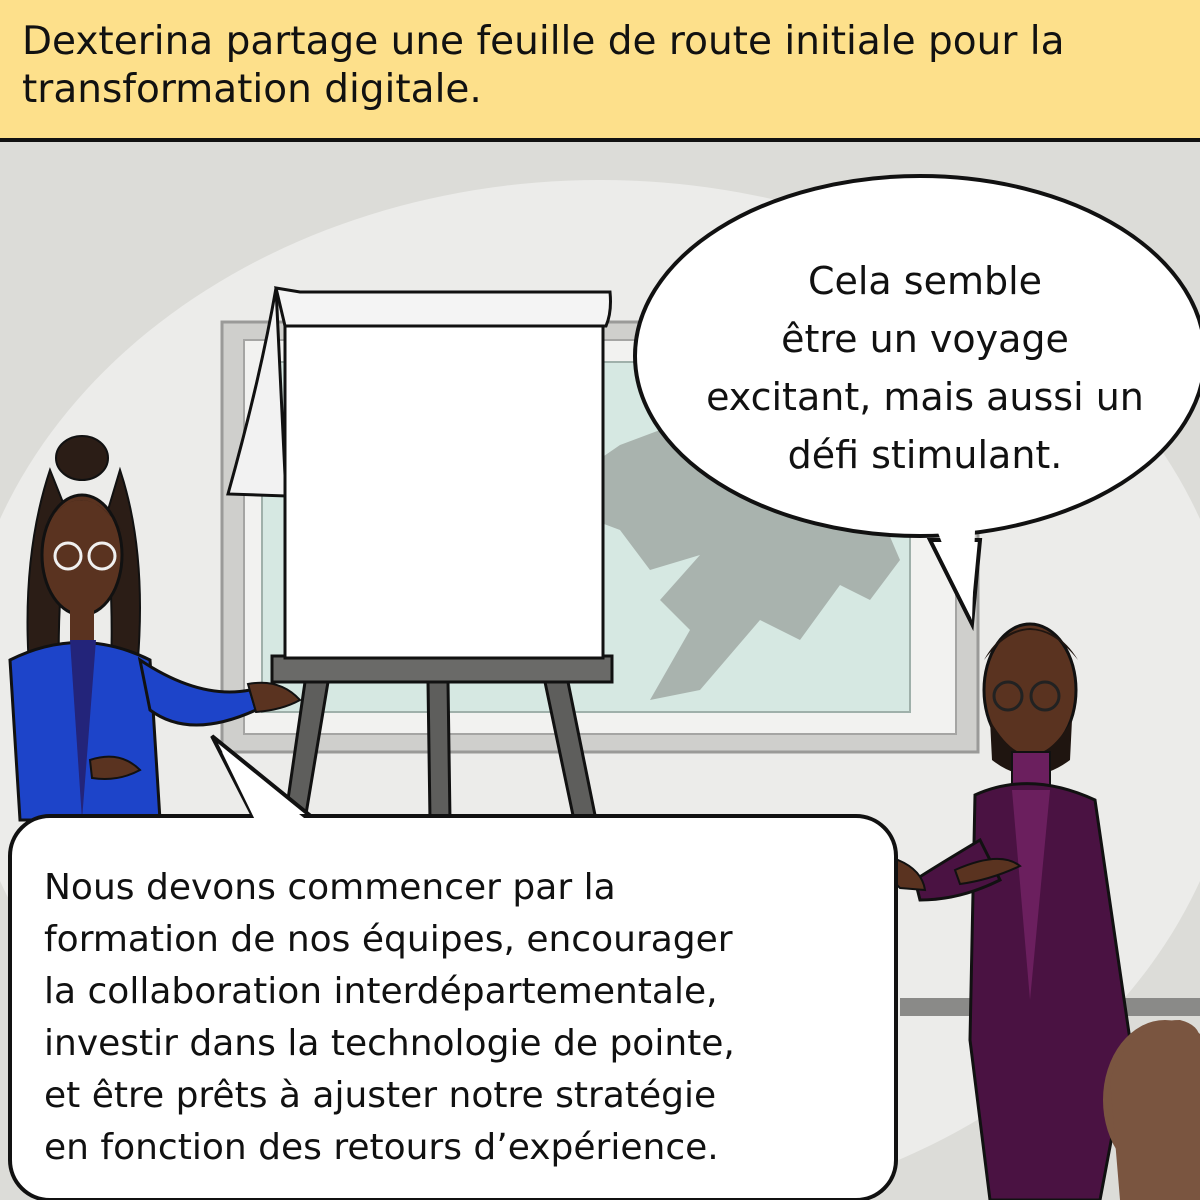  Describe the element at coordinates (381, 991) in the screenshot. I see `speech-line: la collaboration interdépartementale,` at that location.